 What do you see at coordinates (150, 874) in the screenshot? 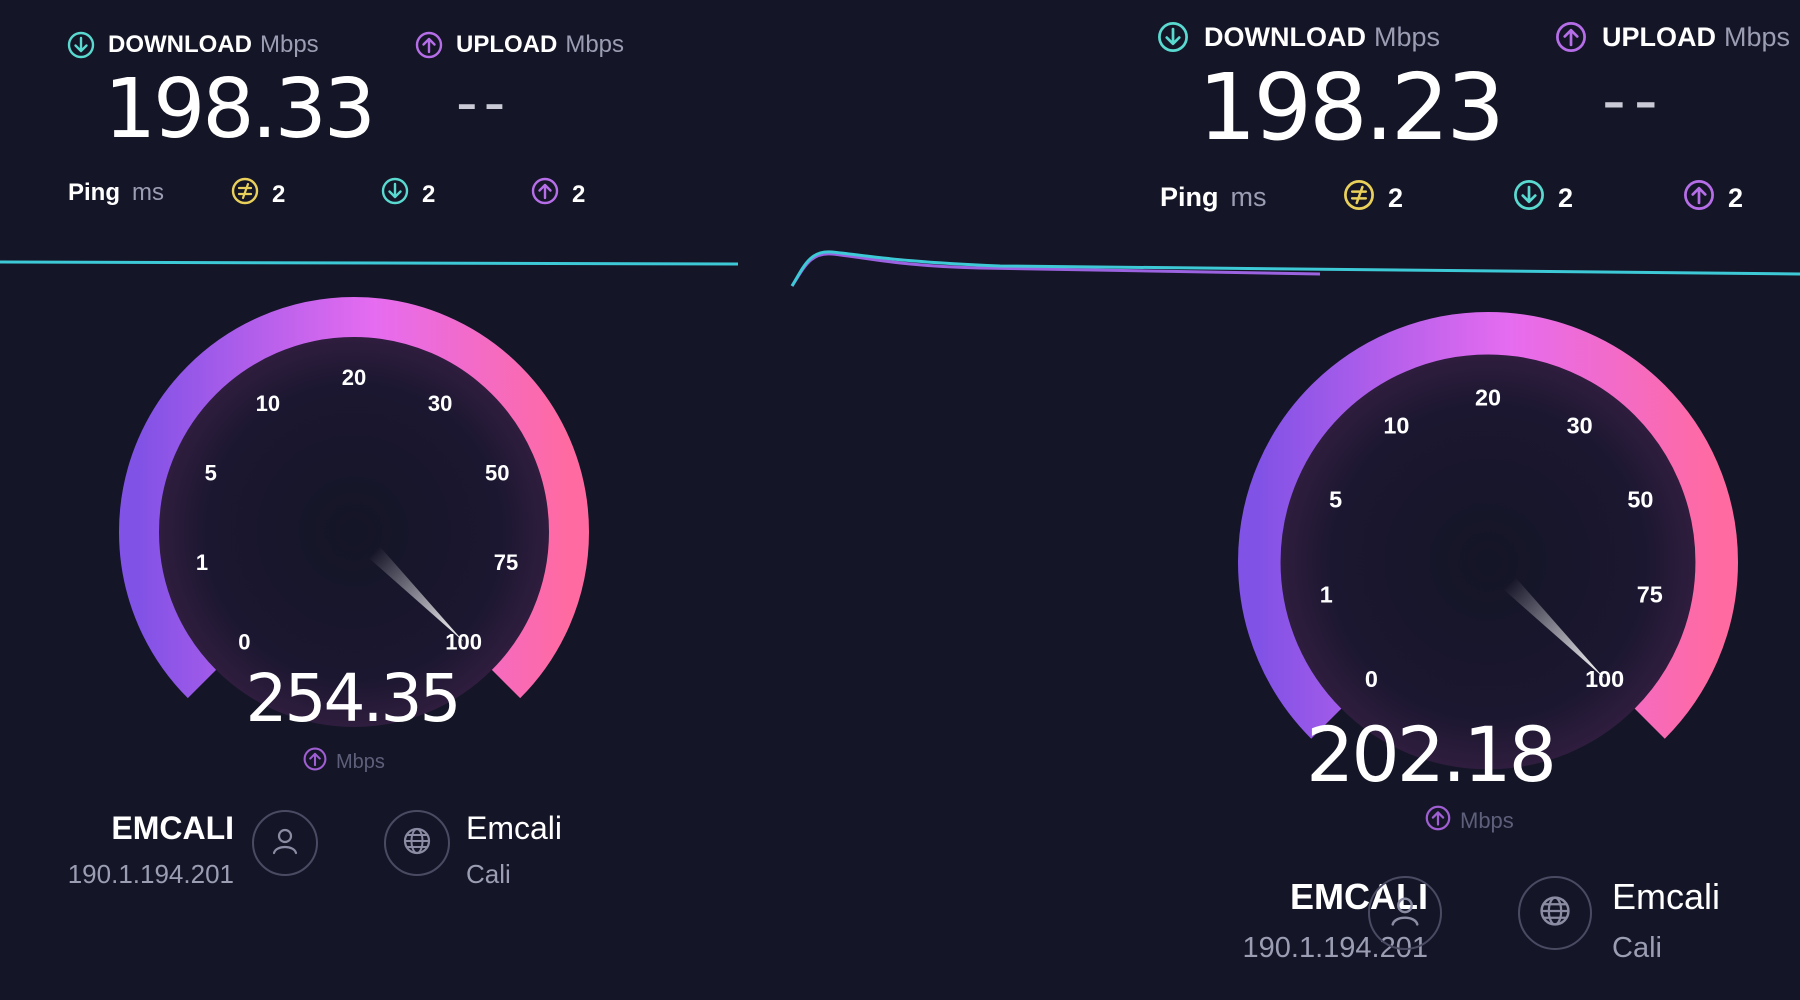
I see `isp-ip: 190.1.194.201` at bounding box center [150, 874].